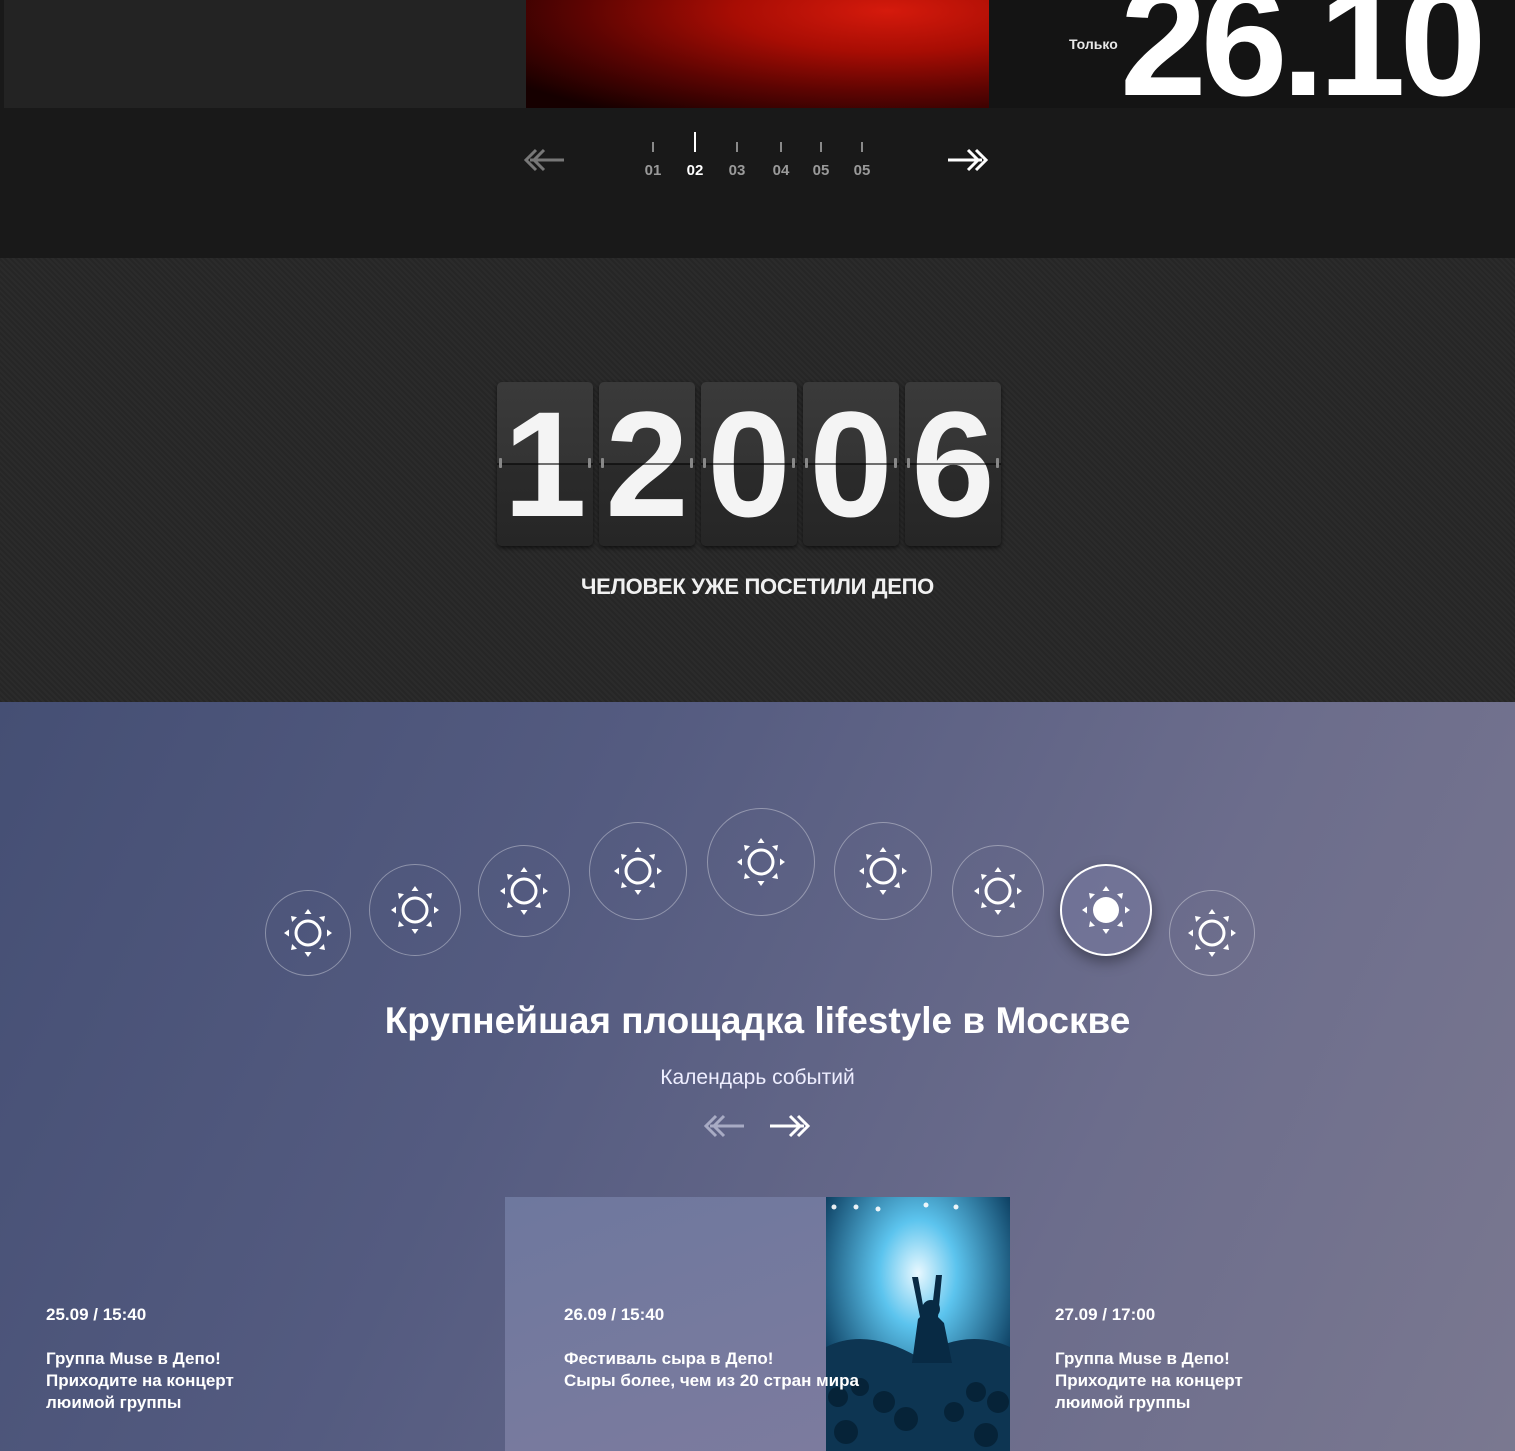 The height and width of the screenshot is (1451, 1515). I want to click on event-date: 26.09 / 15:40, so click(614, 1314).